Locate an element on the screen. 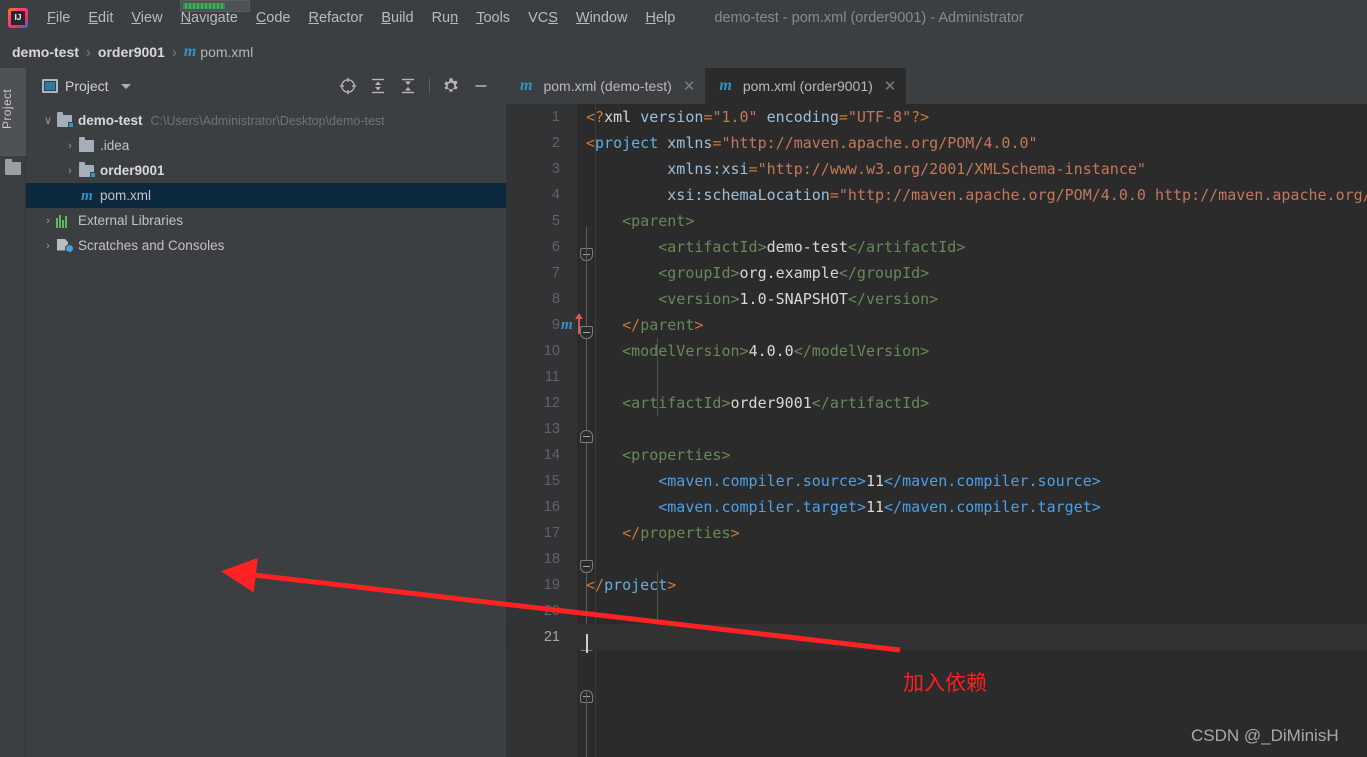  code-line-7: 7 <groupId>org.example</groupId> is located at coordinates (936, 273).